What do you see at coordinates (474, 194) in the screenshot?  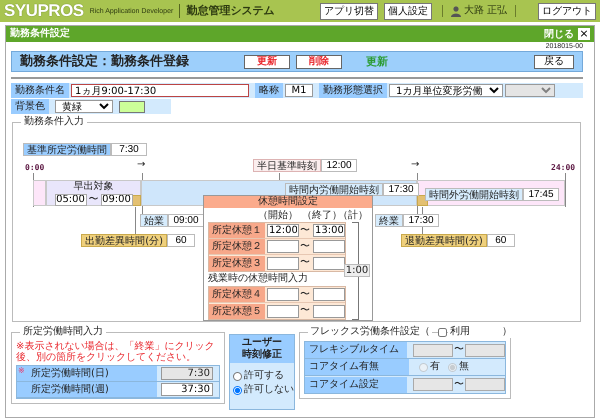 I see `field-label: 時間外労働開始時刻` at bounding box center [474, 194].